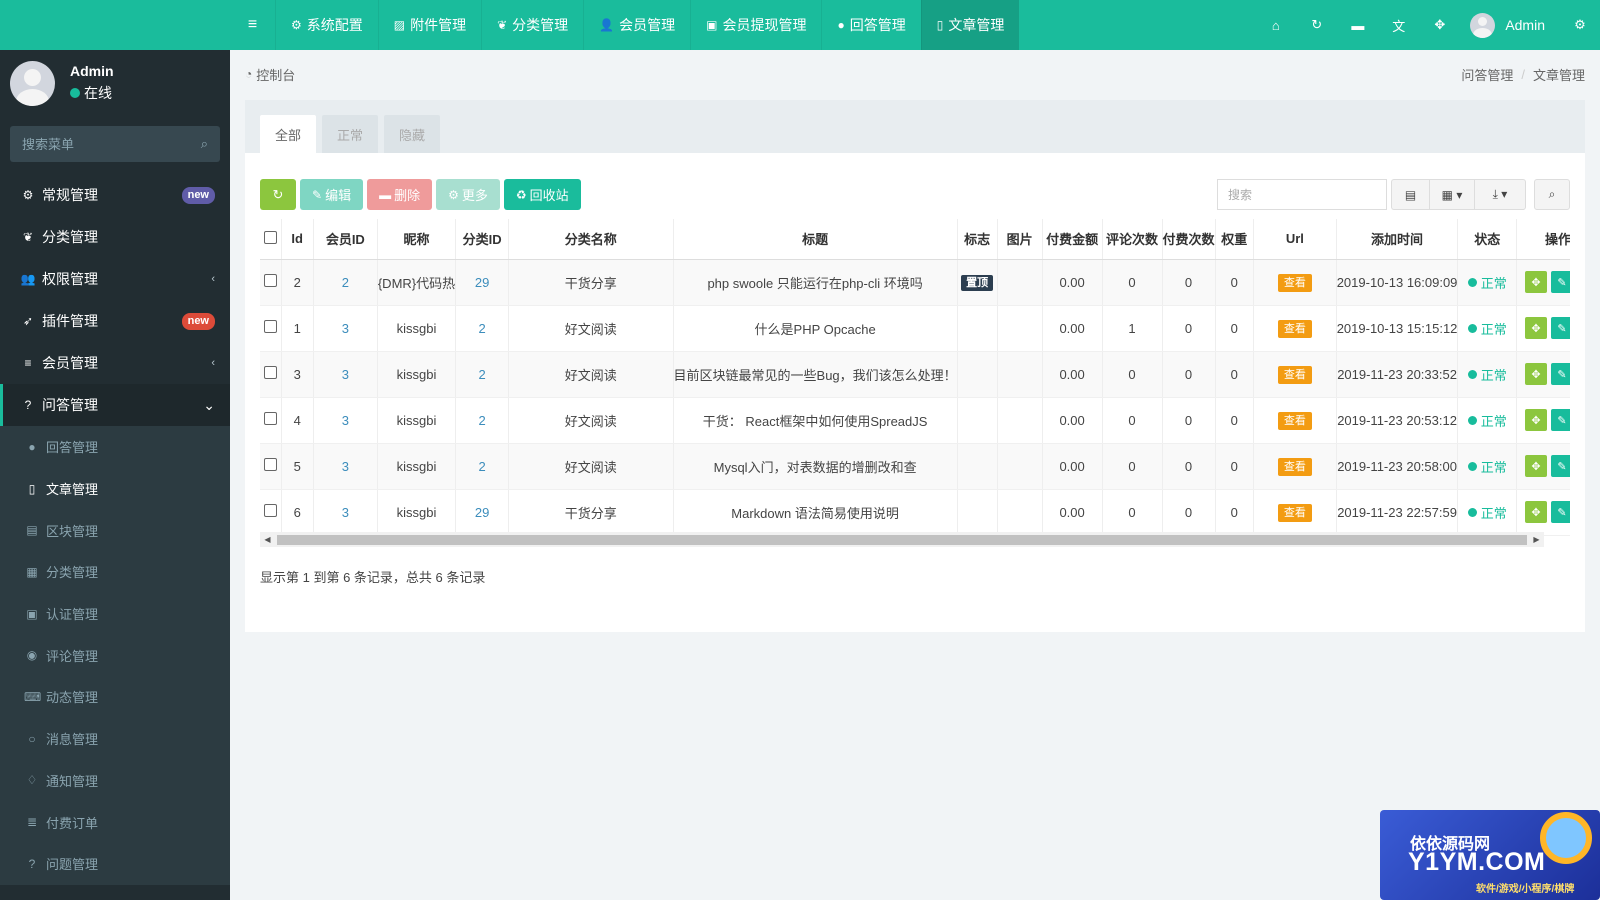  I want to click on sidebar-search-input, so click(111, 144).